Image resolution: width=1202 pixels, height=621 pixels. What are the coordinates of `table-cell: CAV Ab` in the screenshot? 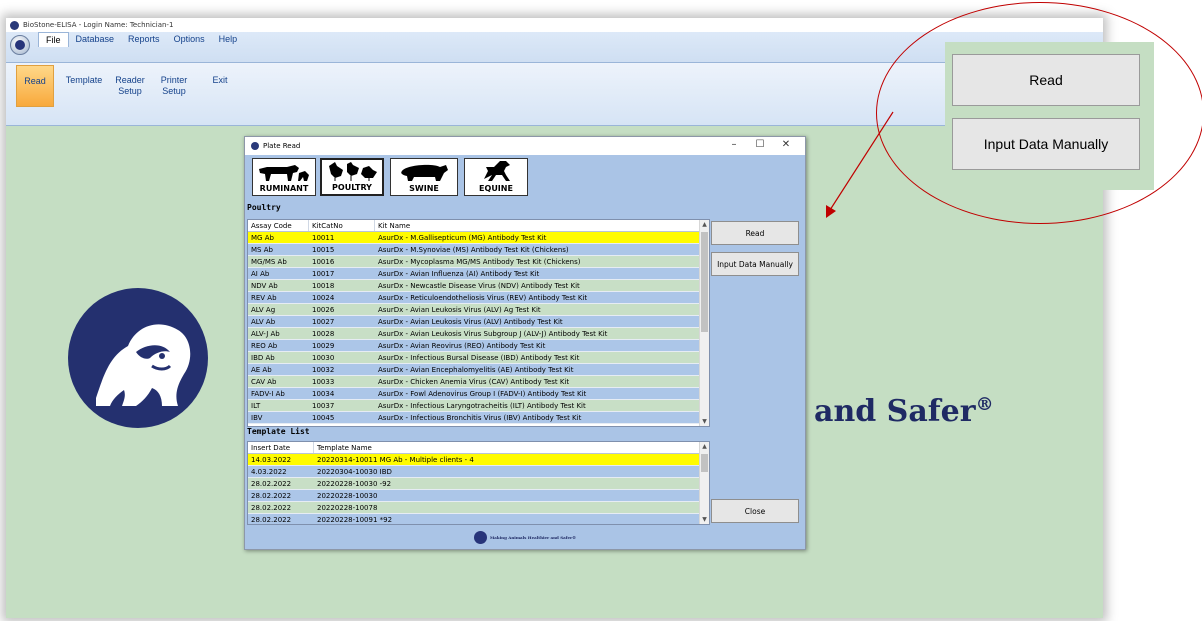 It's located at (264, 381).